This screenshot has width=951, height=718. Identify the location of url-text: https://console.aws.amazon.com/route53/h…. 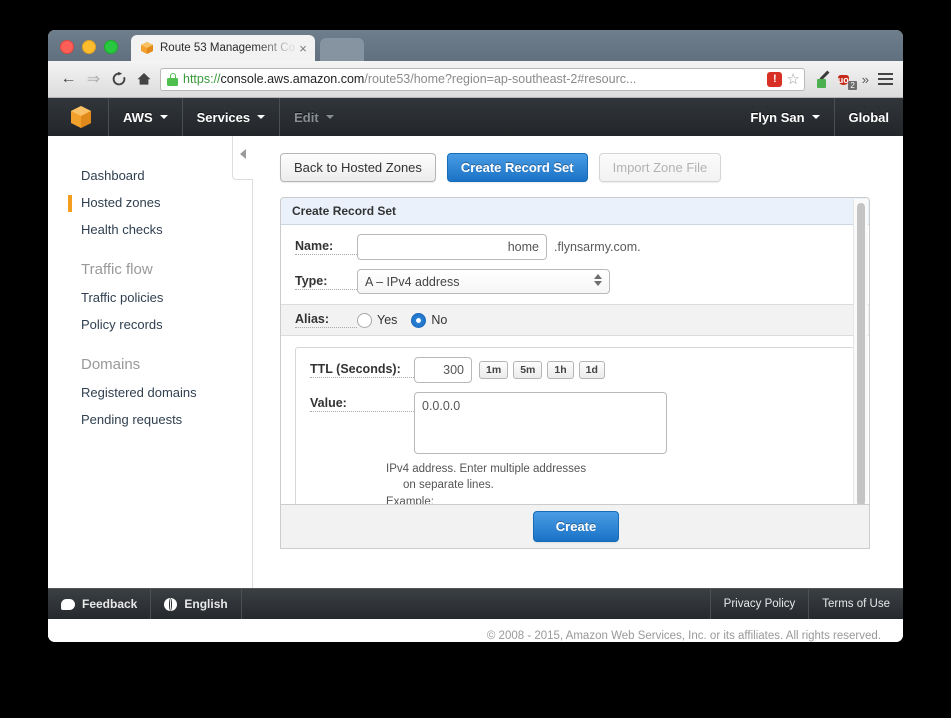
(473, 79).